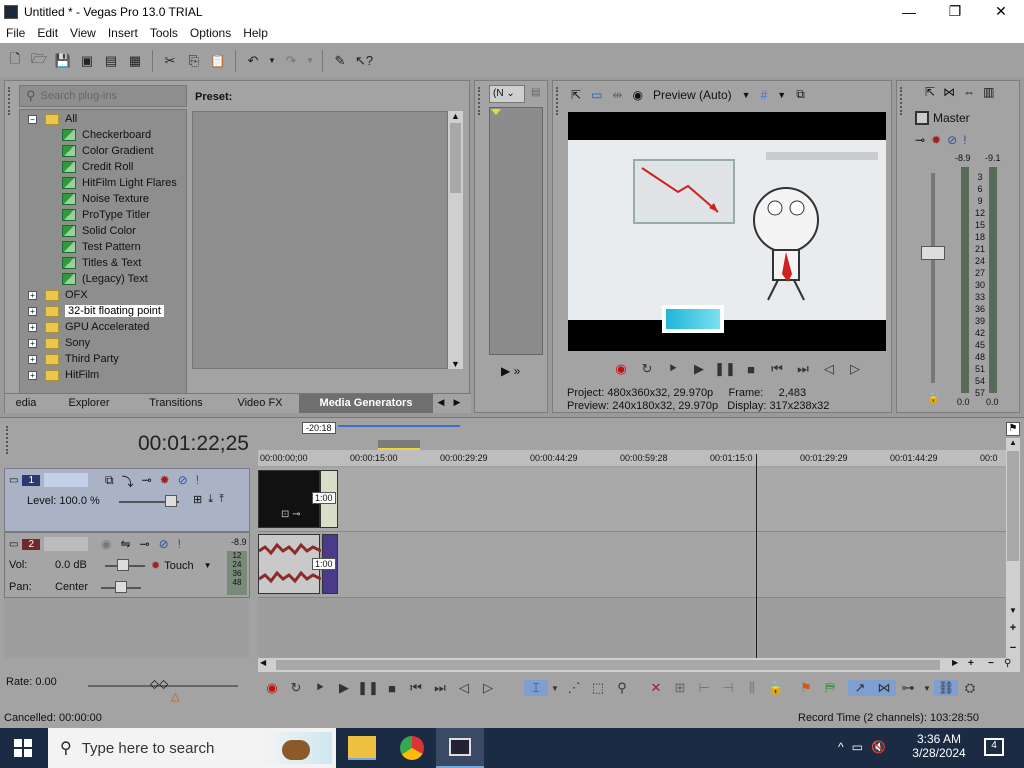 The image size is (1024, 768). I want to click on vegas-taskbar-button, so click(460, 748).